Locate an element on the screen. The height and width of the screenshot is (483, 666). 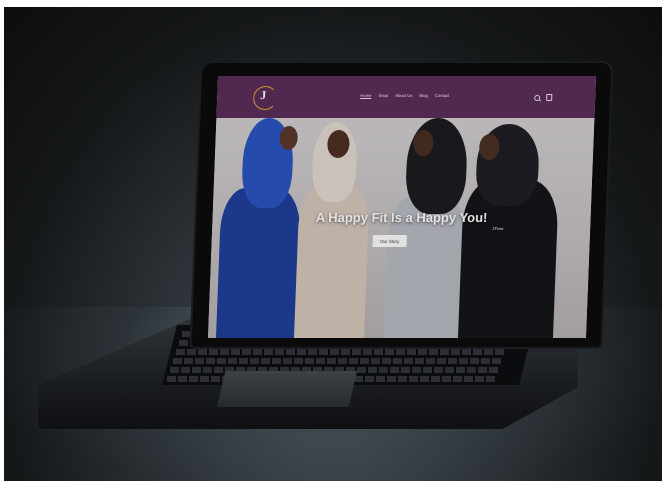
hero-title: A Happy Fit Is a Happy You! is located at coordinates (401, 217).